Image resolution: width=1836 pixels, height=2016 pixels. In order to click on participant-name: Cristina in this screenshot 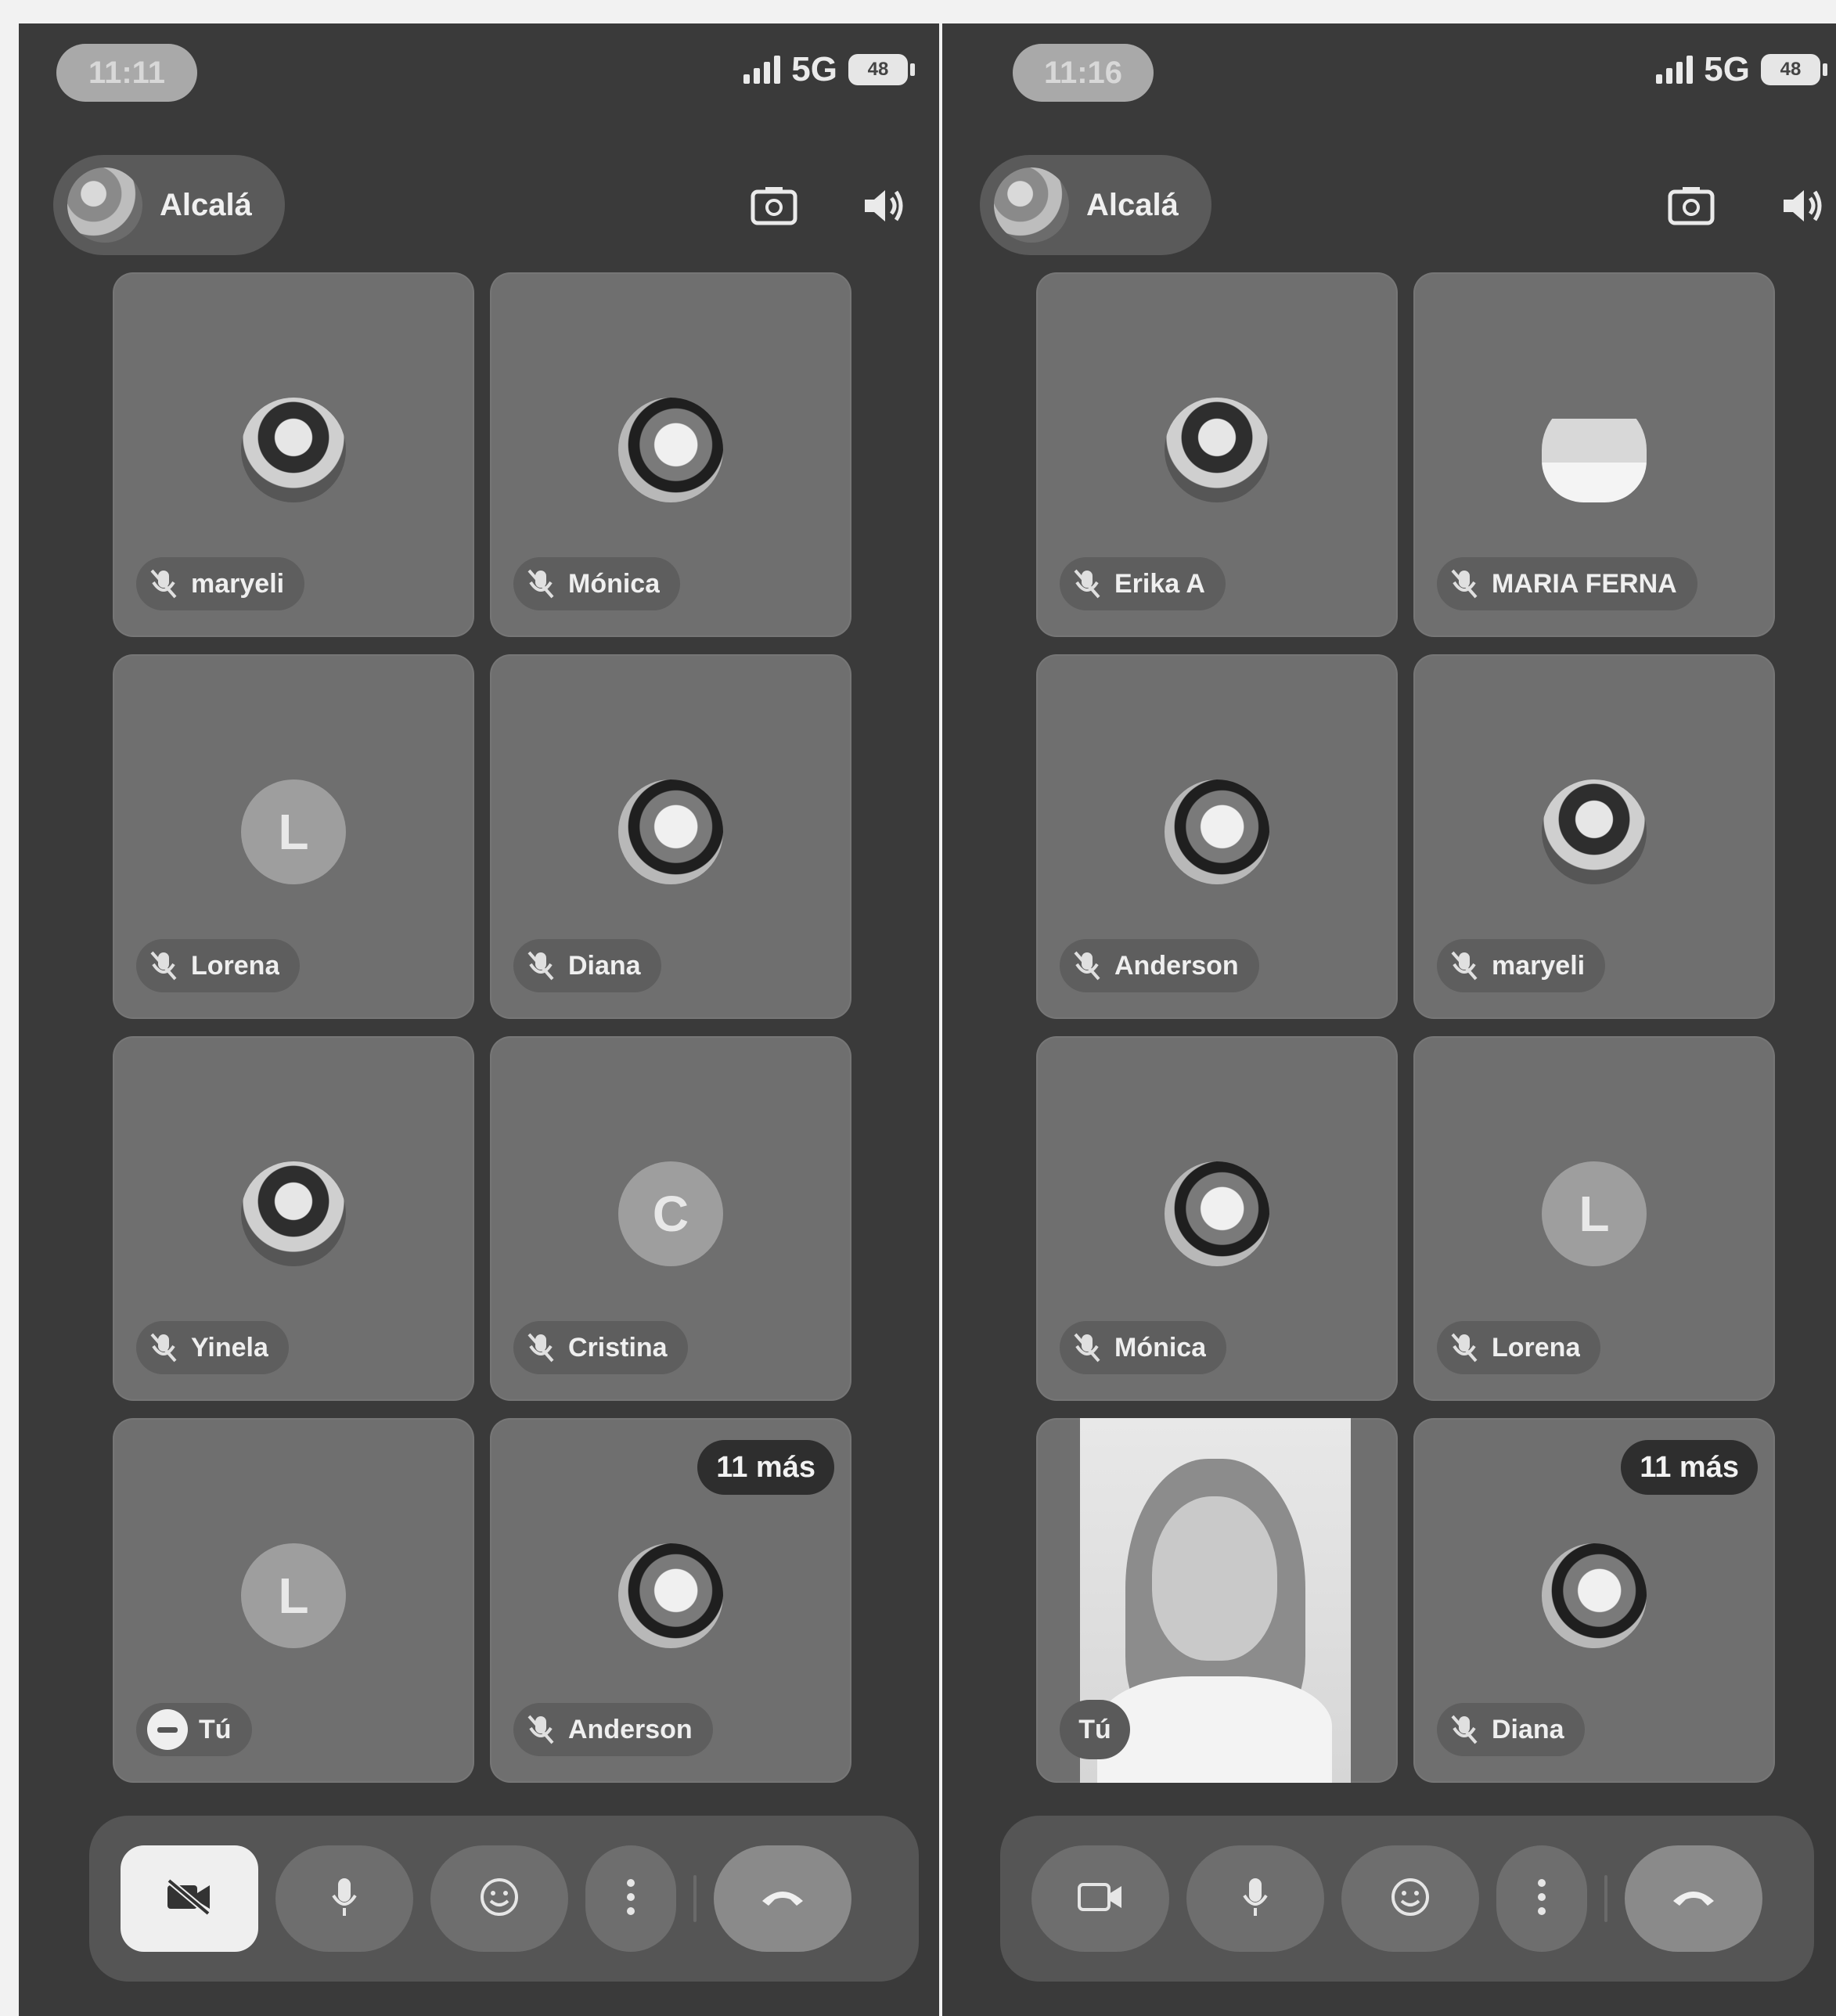, I will do `click(618, 1347)`.